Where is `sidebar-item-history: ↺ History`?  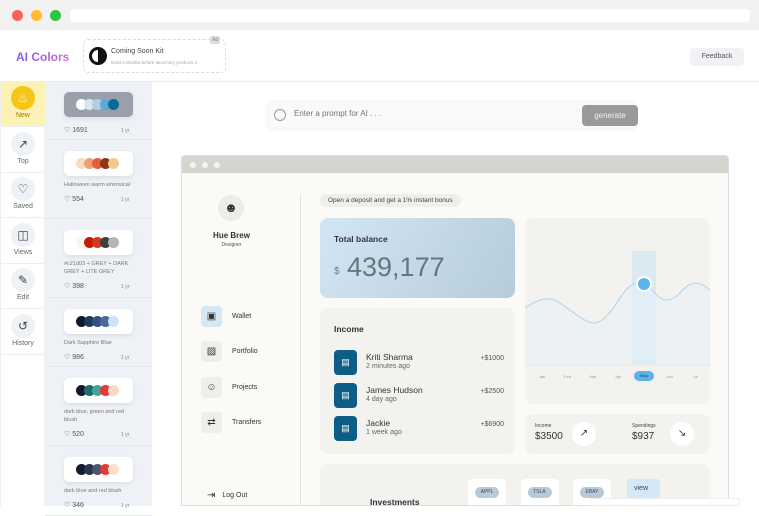 sidebar-item-history: ↺ History is located at coordinates (23, 332).